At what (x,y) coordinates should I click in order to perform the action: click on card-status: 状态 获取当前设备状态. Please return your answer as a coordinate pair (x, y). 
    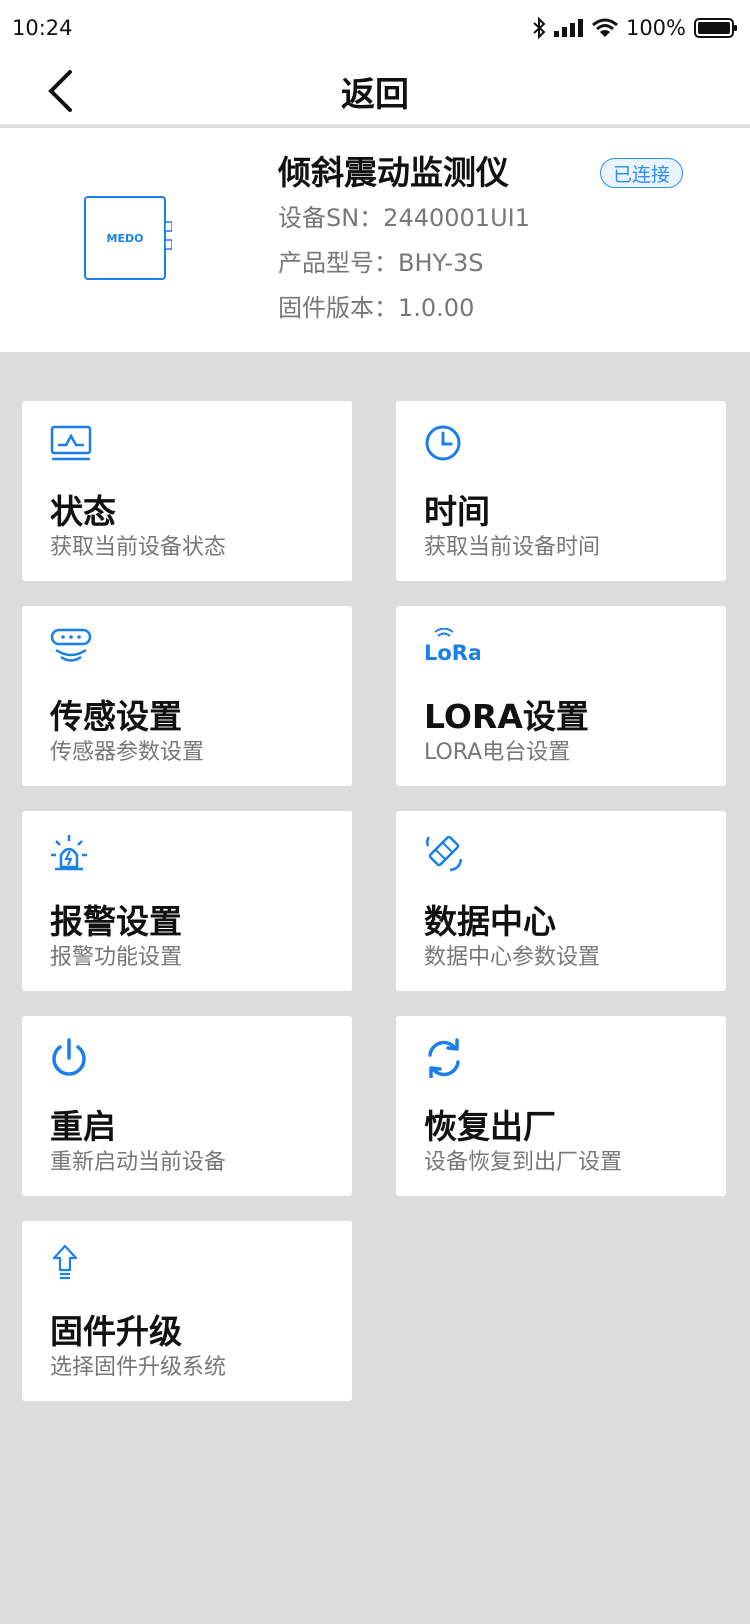
    Looking at the image, I should click on (187, 491).